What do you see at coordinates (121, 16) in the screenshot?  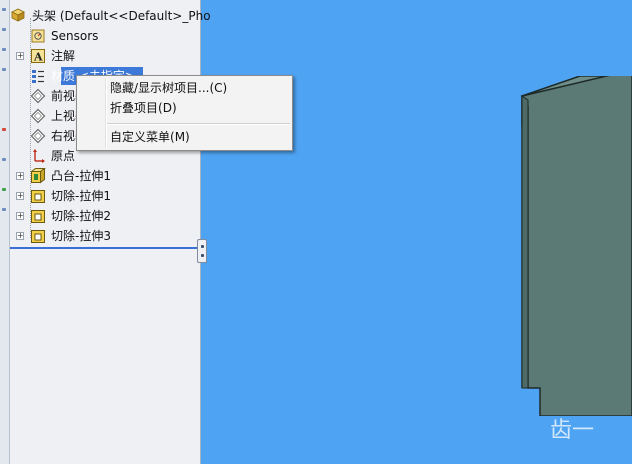 I see `tree-root-label: 头架 (Default<<Default>_Pho` at bounding box center [121, 16].